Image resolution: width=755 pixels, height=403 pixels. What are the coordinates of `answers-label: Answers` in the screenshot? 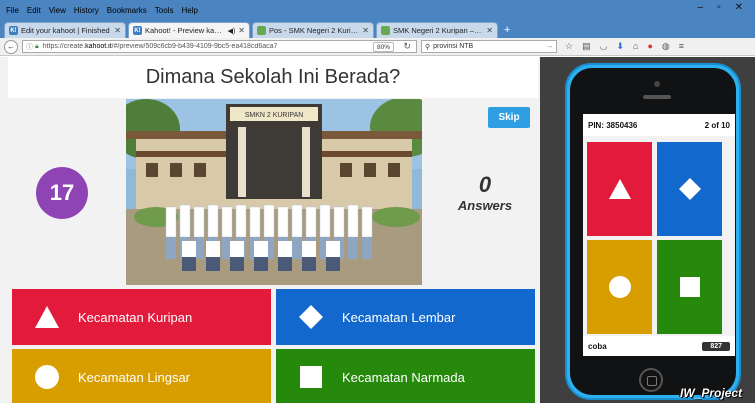 It's located at (485, 205).